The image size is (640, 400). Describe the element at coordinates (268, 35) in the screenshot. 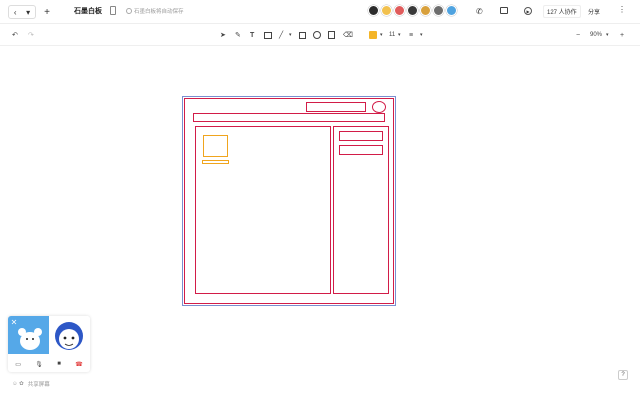

I see `image-tool-icon` at that location.